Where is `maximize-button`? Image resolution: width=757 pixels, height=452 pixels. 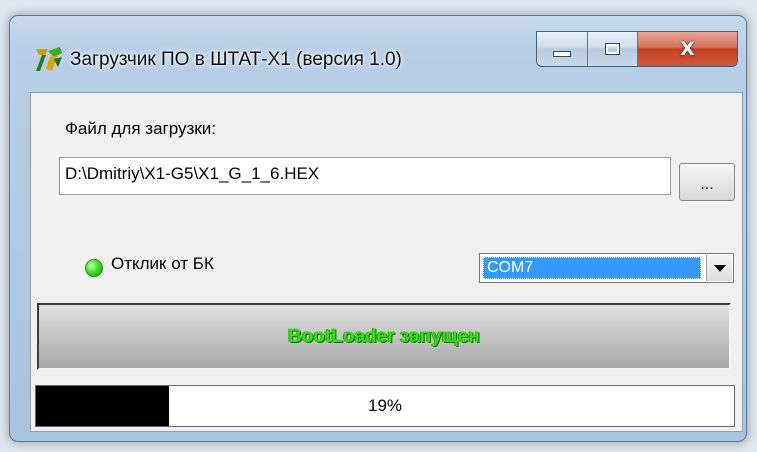 maximize-button is located at coordinates (613, 49).